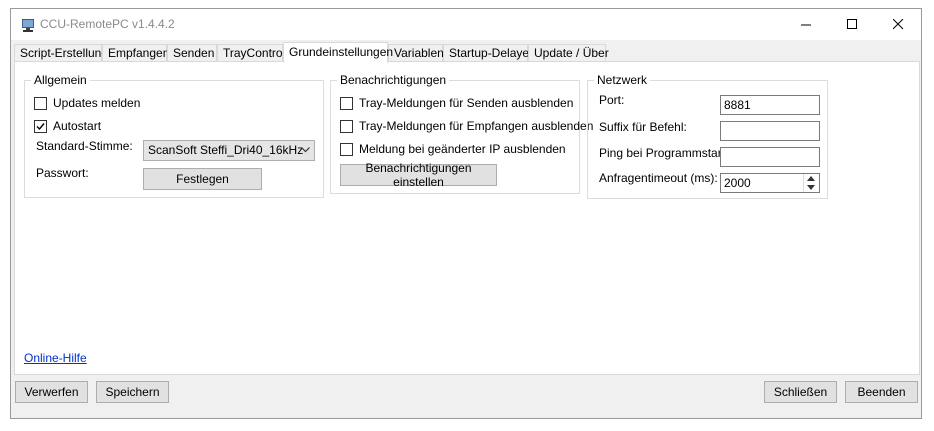 The width and height of the screenshot is (934, 431). I want to click on tab-script-erstellung: Script-Erstellung, so click(61, 53).